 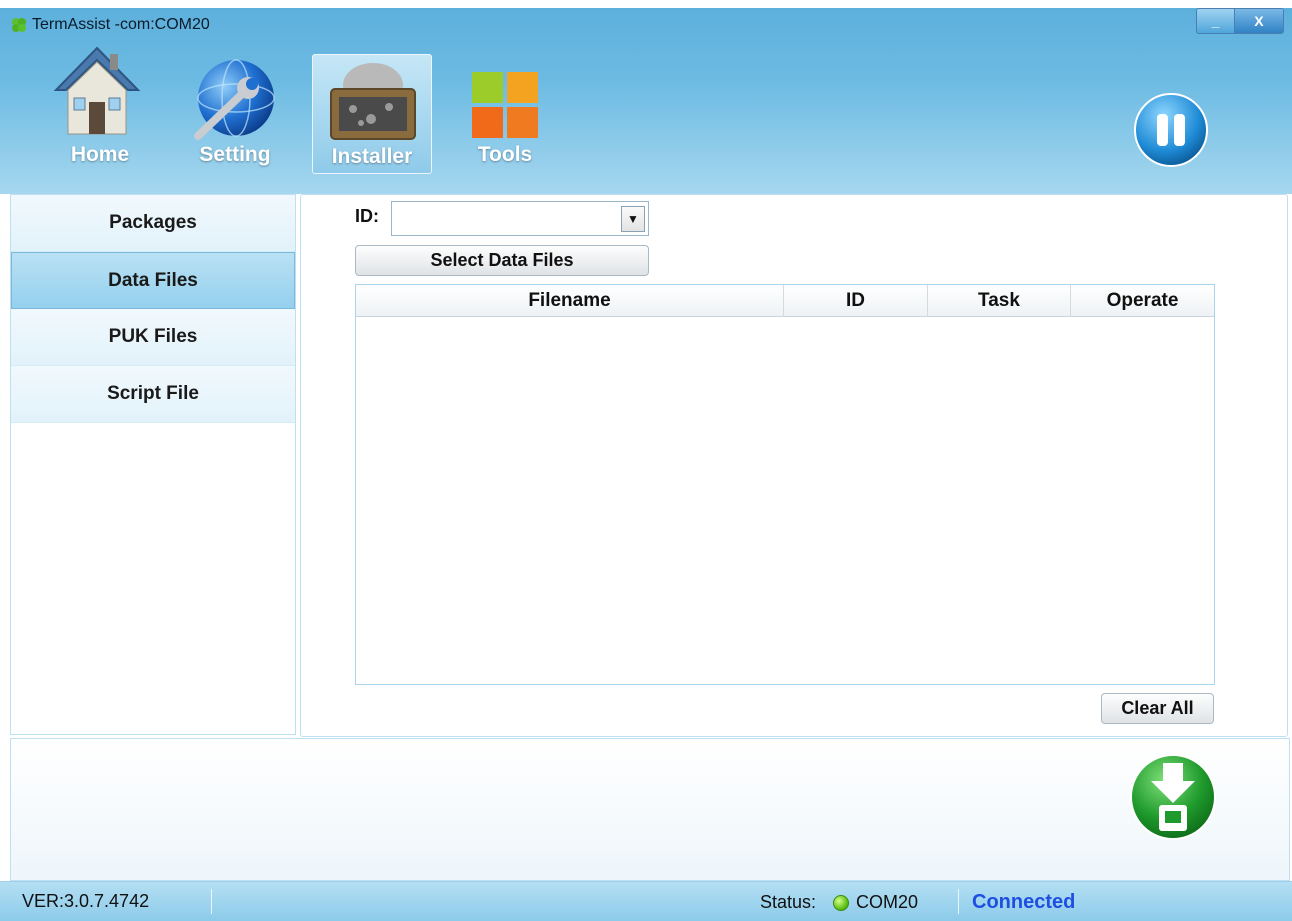 I want to click on pause-icon, so click(x=1171, y=130).